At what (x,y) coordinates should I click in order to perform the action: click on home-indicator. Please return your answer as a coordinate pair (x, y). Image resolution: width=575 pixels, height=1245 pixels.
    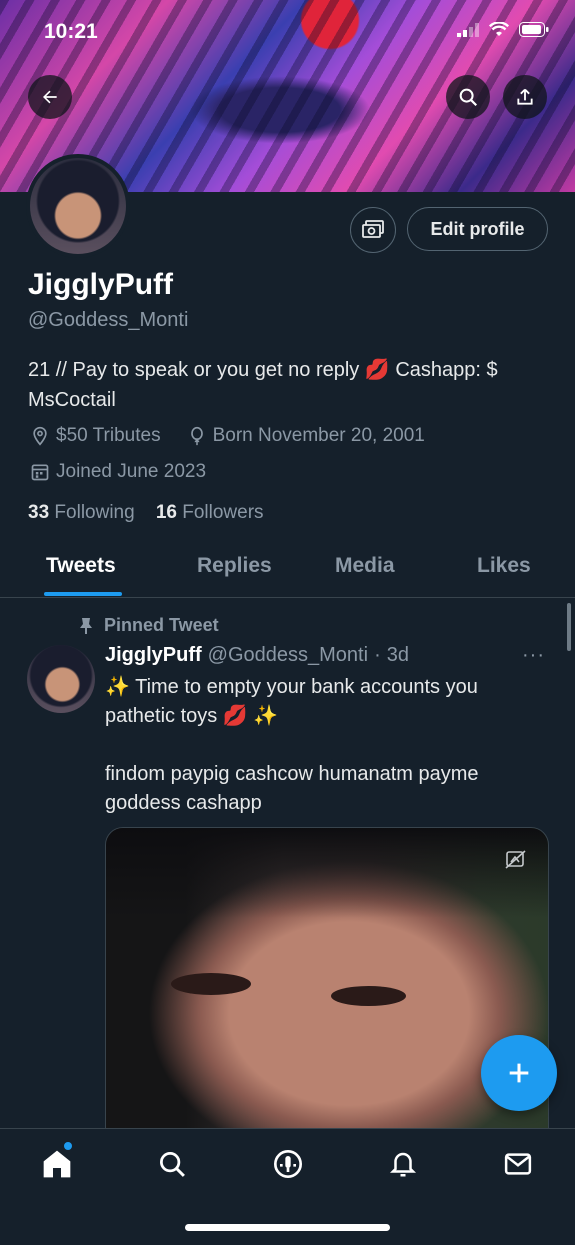
    Looking at the image, I should click on (287, 1227).